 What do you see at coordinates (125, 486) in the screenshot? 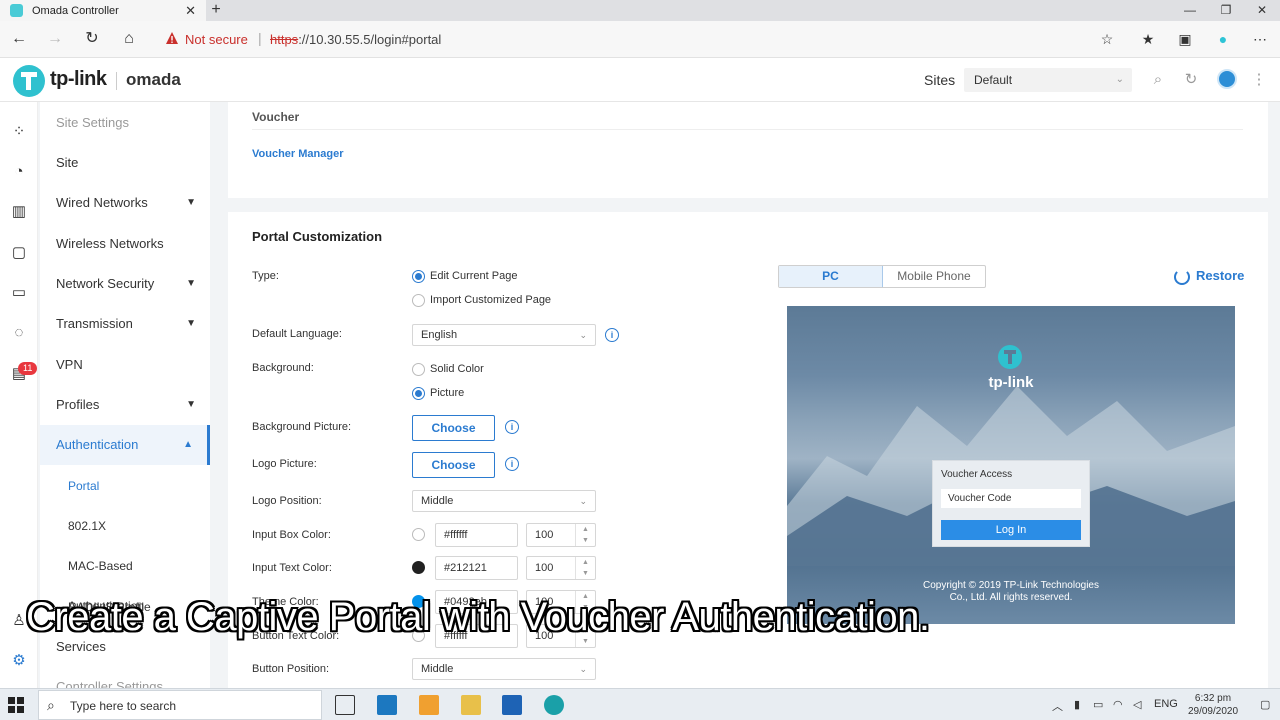
I see `sidebar-item-portal: Portal` at bounding box center [125, 486].